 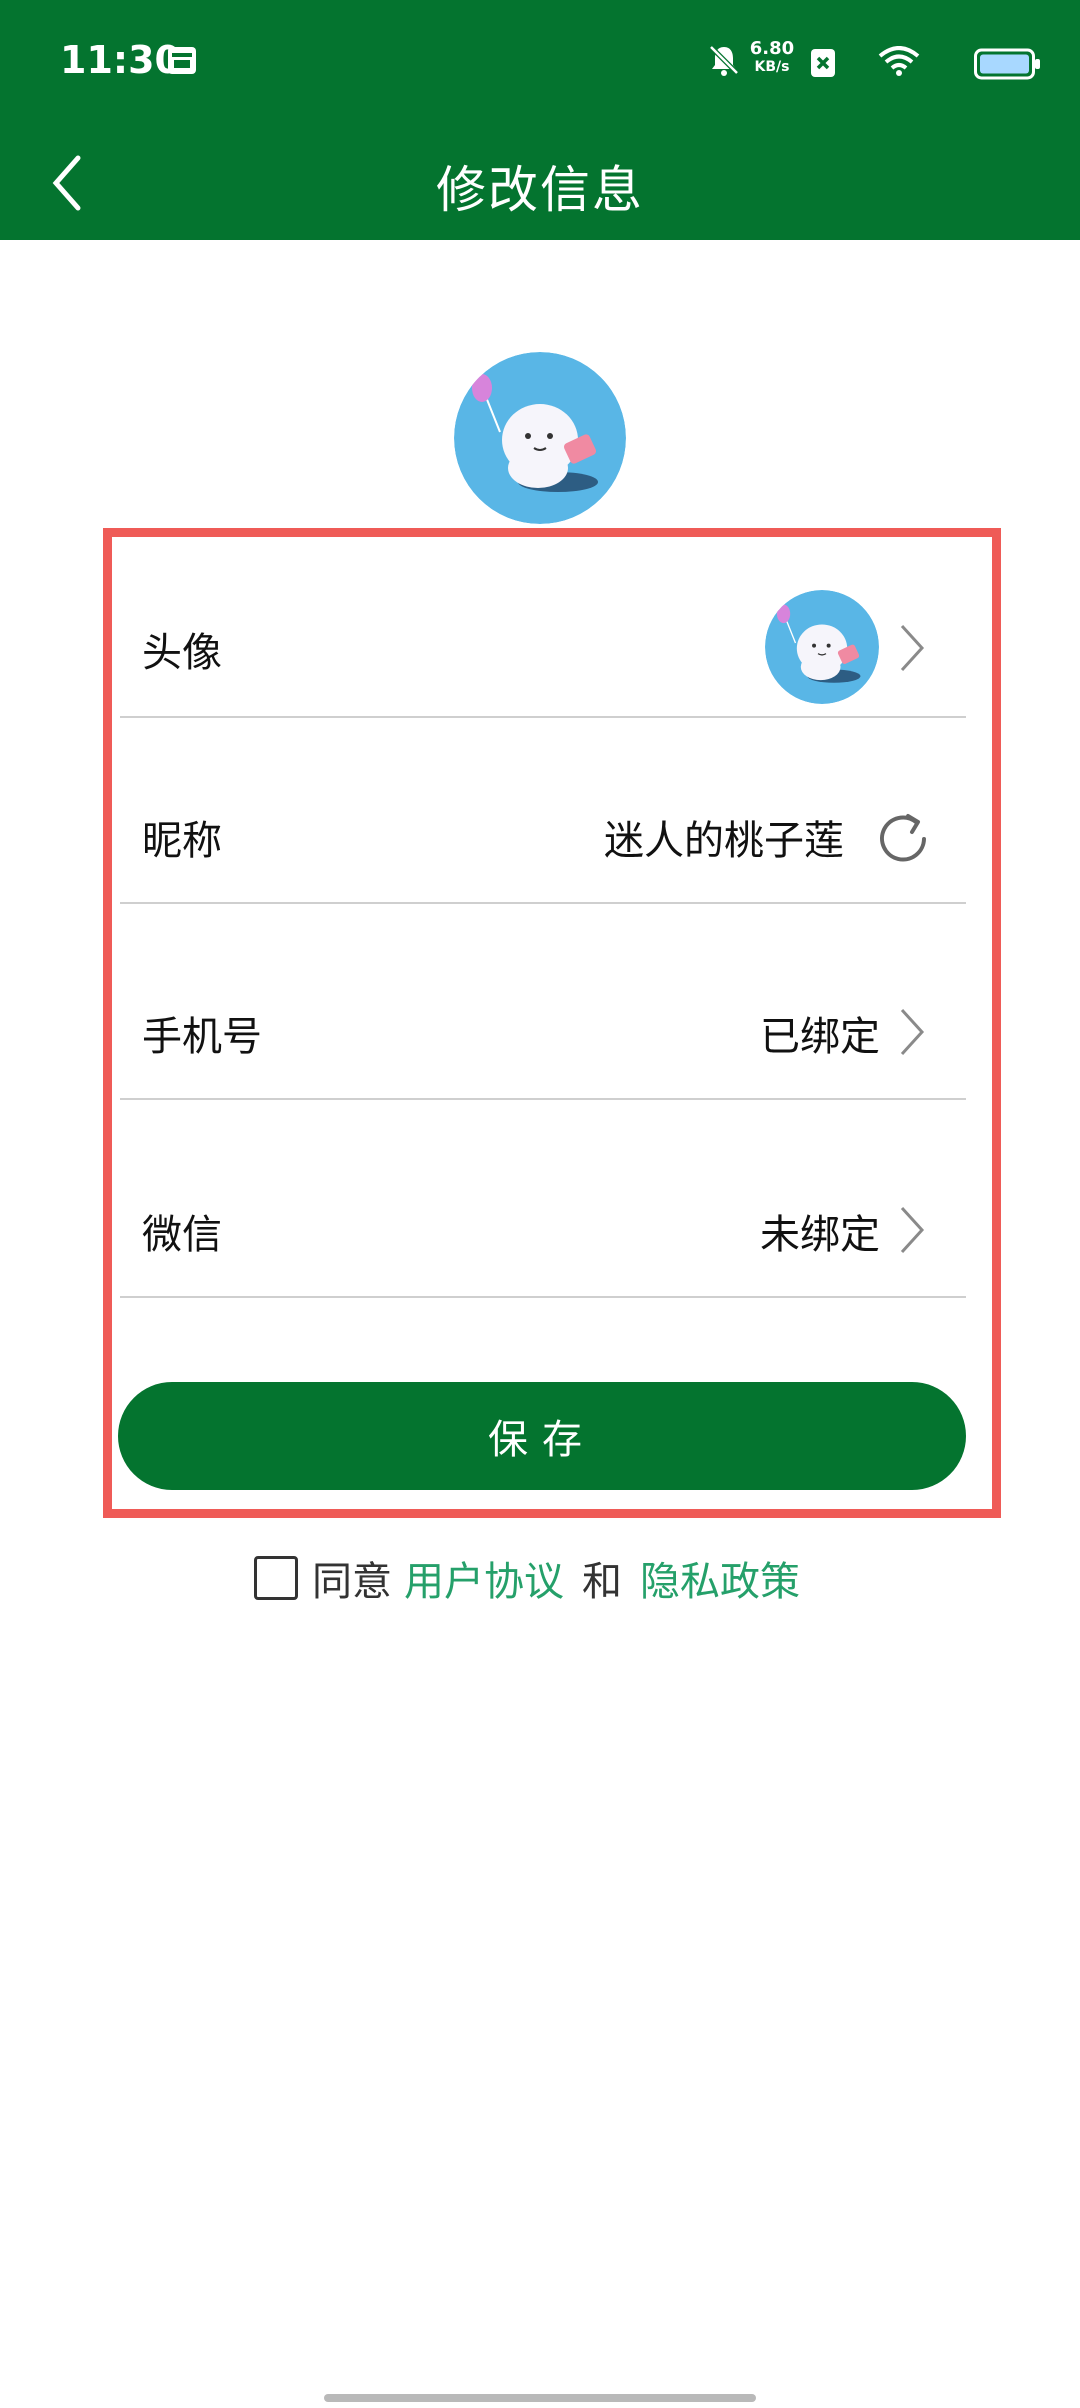 I want to click on avatar-small-illustration, so click(x=822, y=647).